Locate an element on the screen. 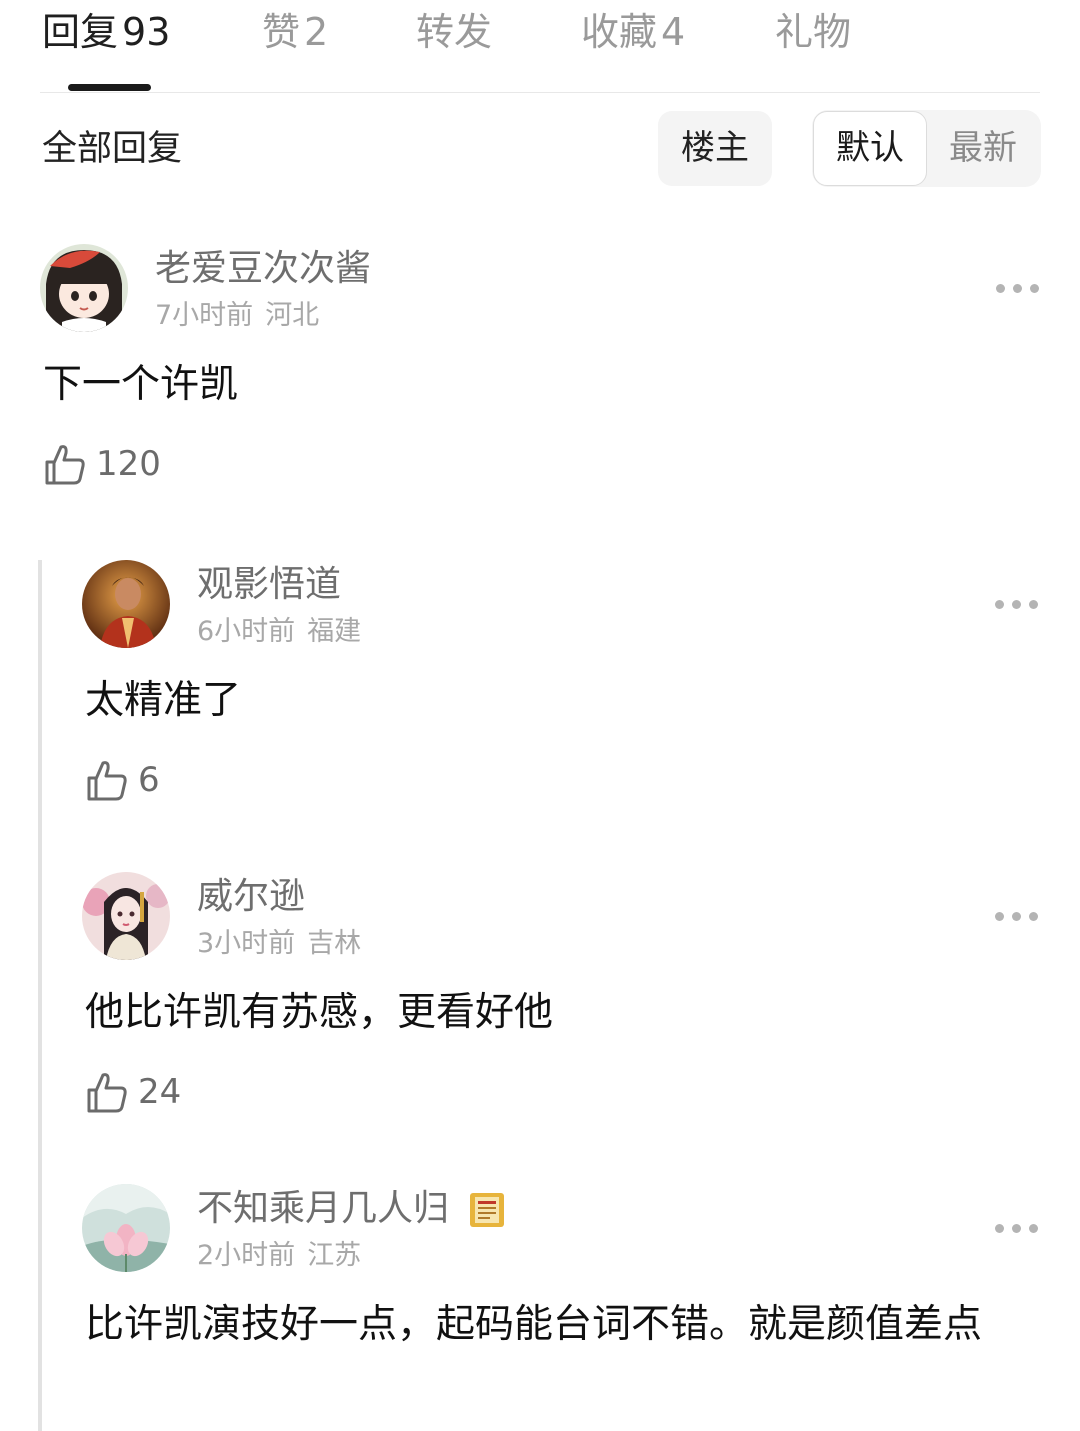 The height and width of the screenshot is (1431, 1080). tab-replies: 回复 93 is located at coordinates (106, 32).